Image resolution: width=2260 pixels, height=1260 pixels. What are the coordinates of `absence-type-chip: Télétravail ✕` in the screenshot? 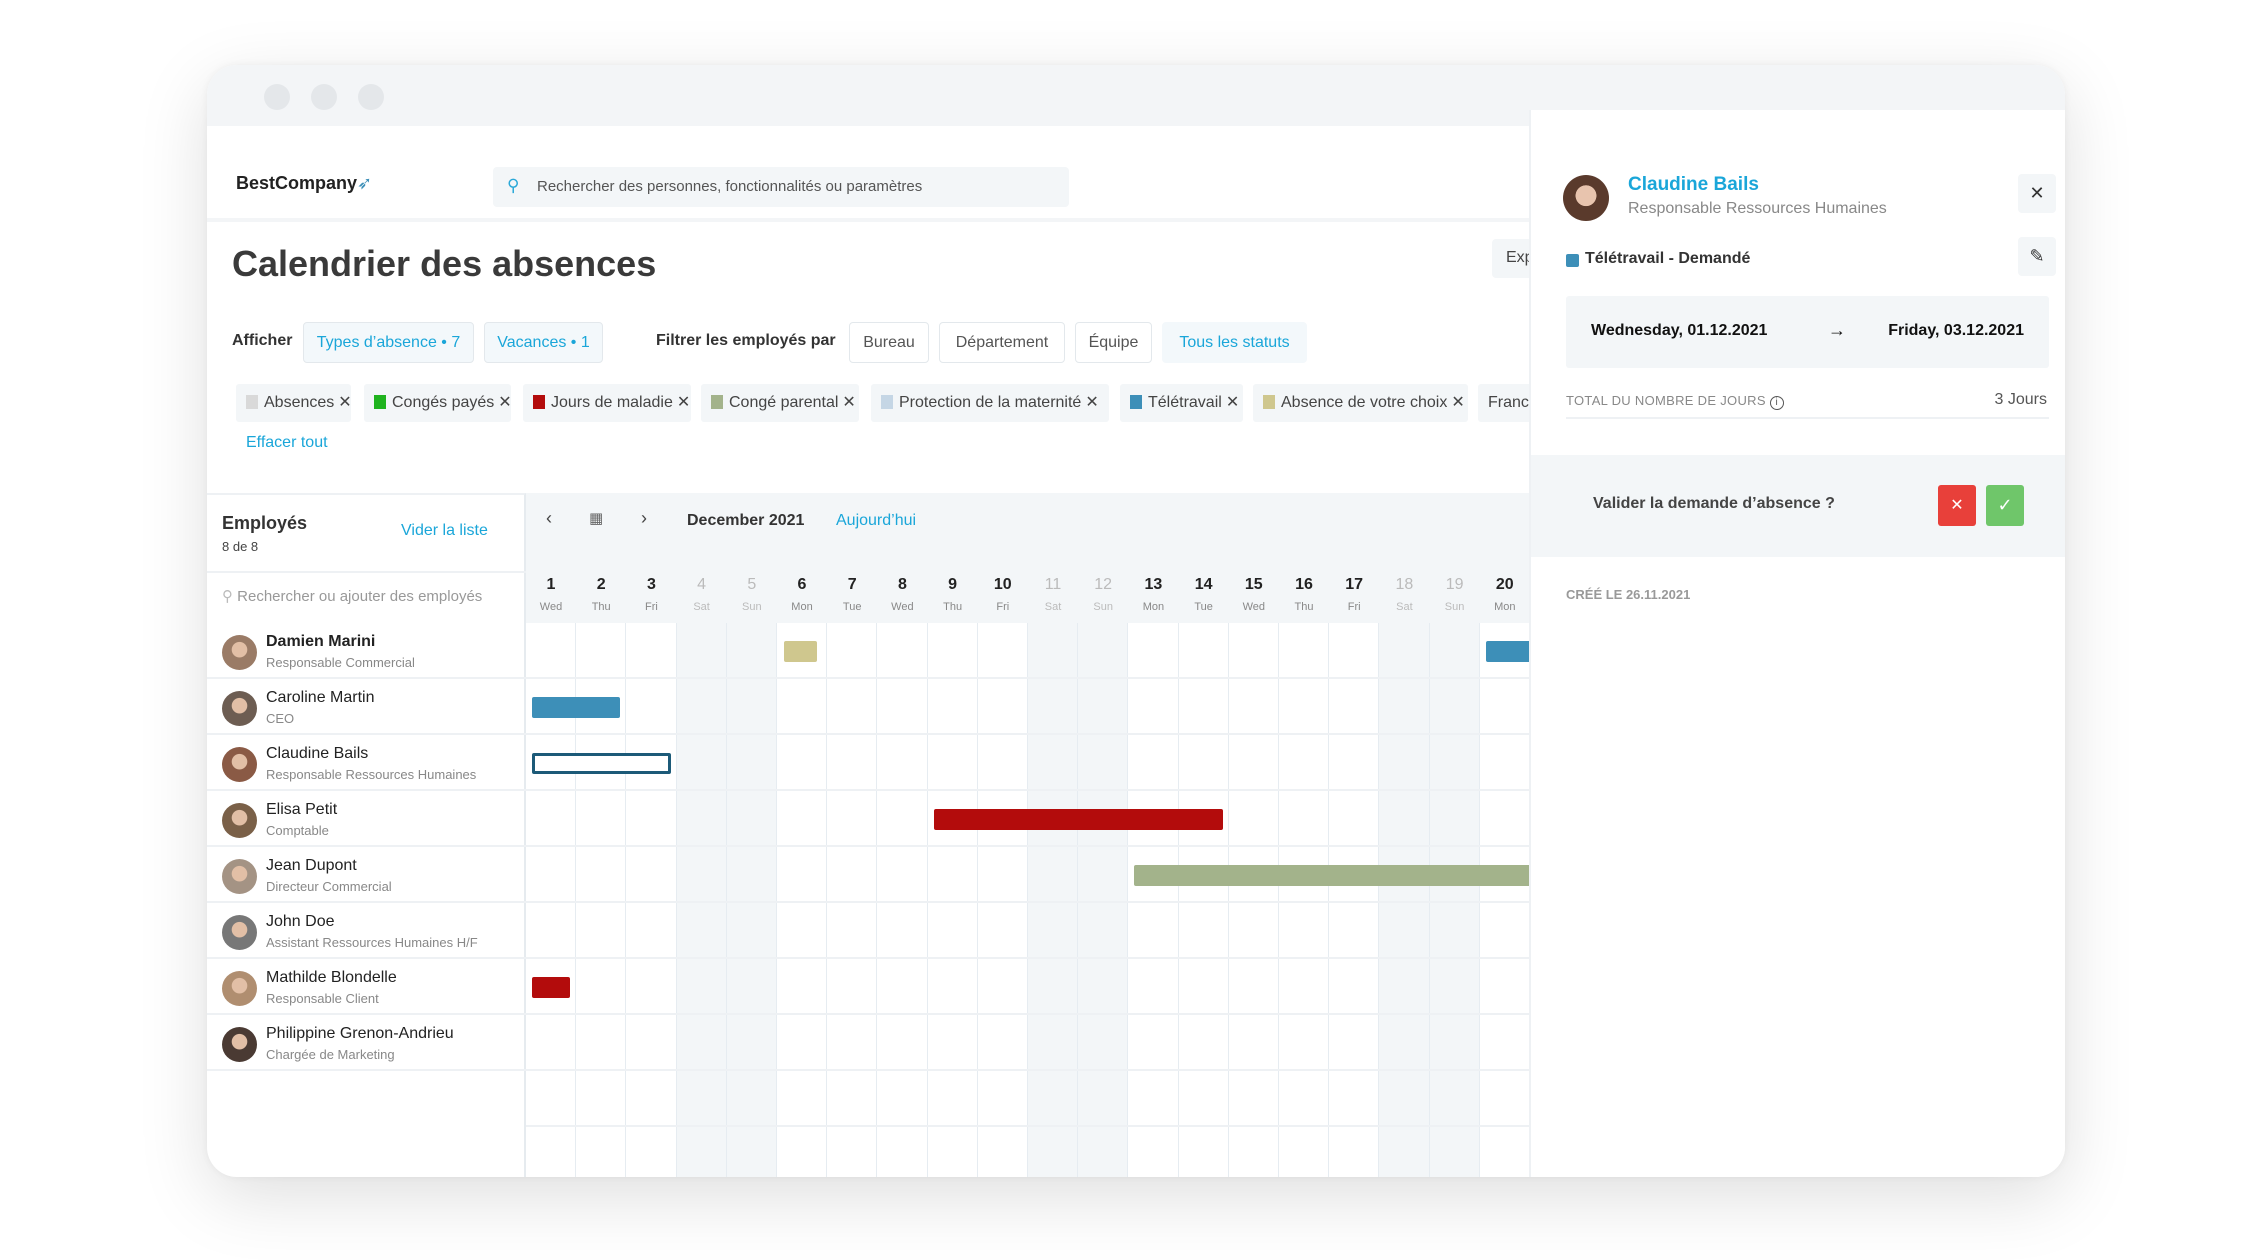 It's located at (1181, 403).